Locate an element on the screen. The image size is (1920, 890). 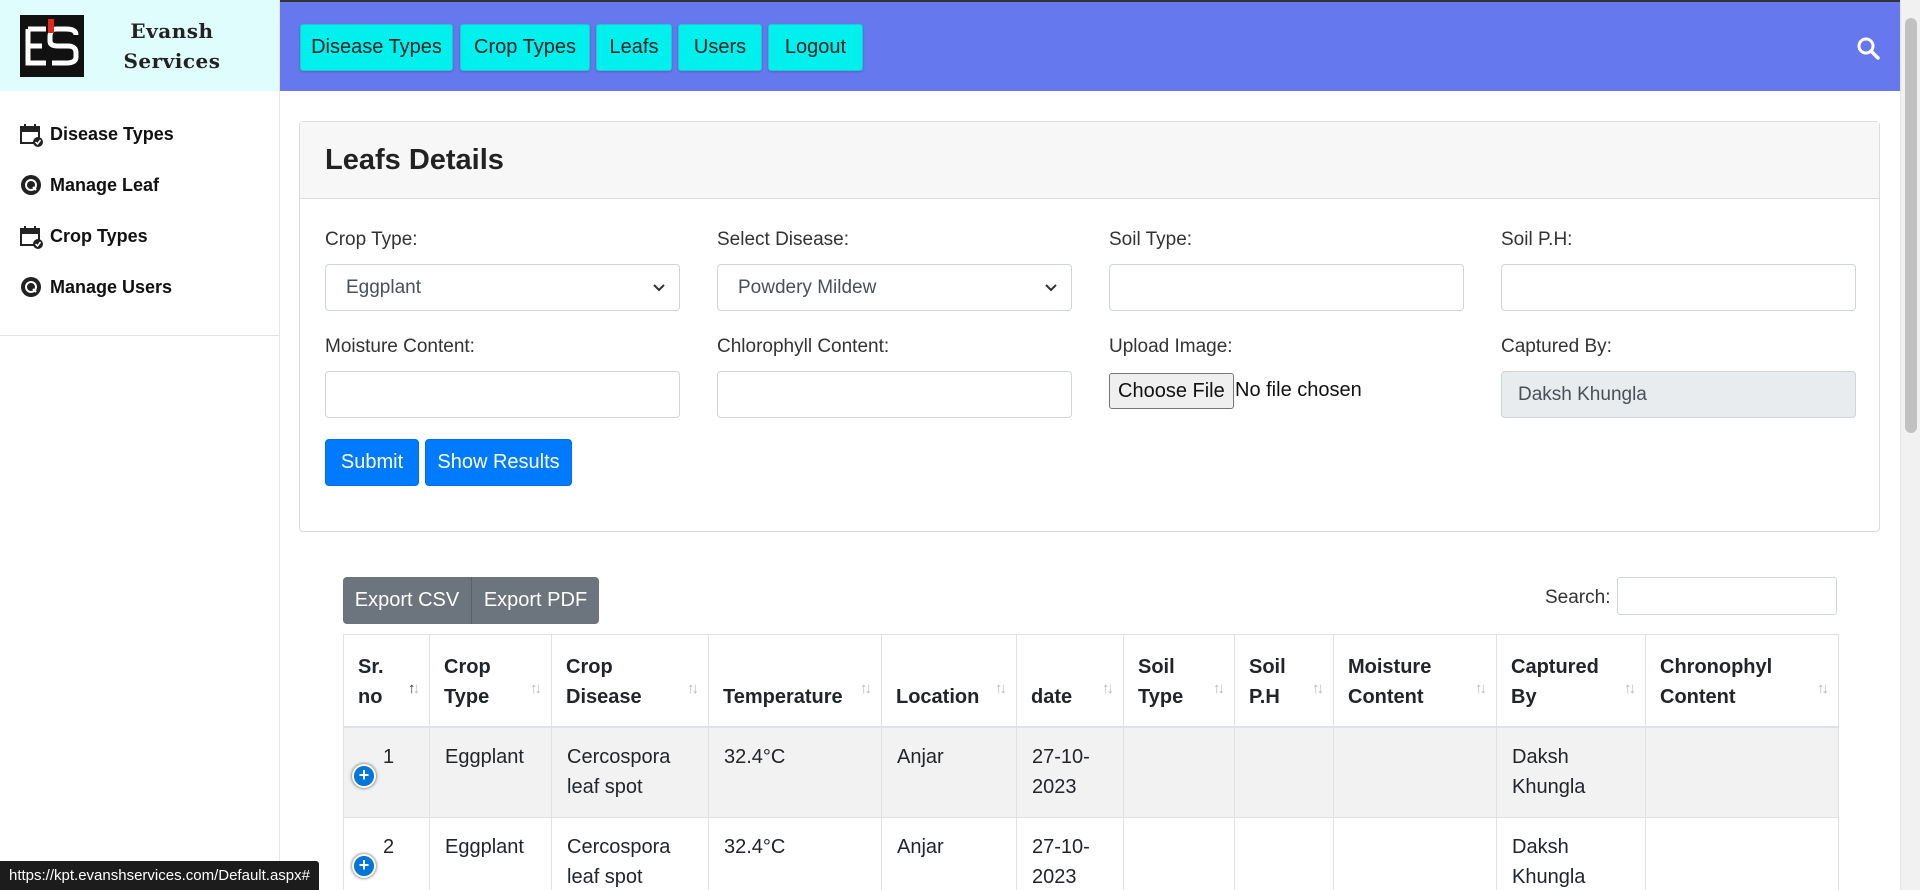
crop-type-value: Eggplant is located at coordinates (384, 287).